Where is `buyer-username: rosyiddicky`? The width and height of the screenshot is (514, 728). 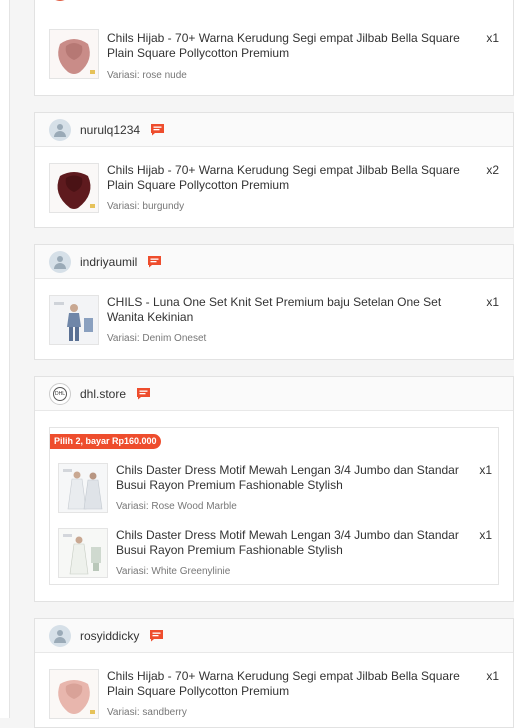
buyer-username: rosyiddicky is located at coordinates (109, 636).